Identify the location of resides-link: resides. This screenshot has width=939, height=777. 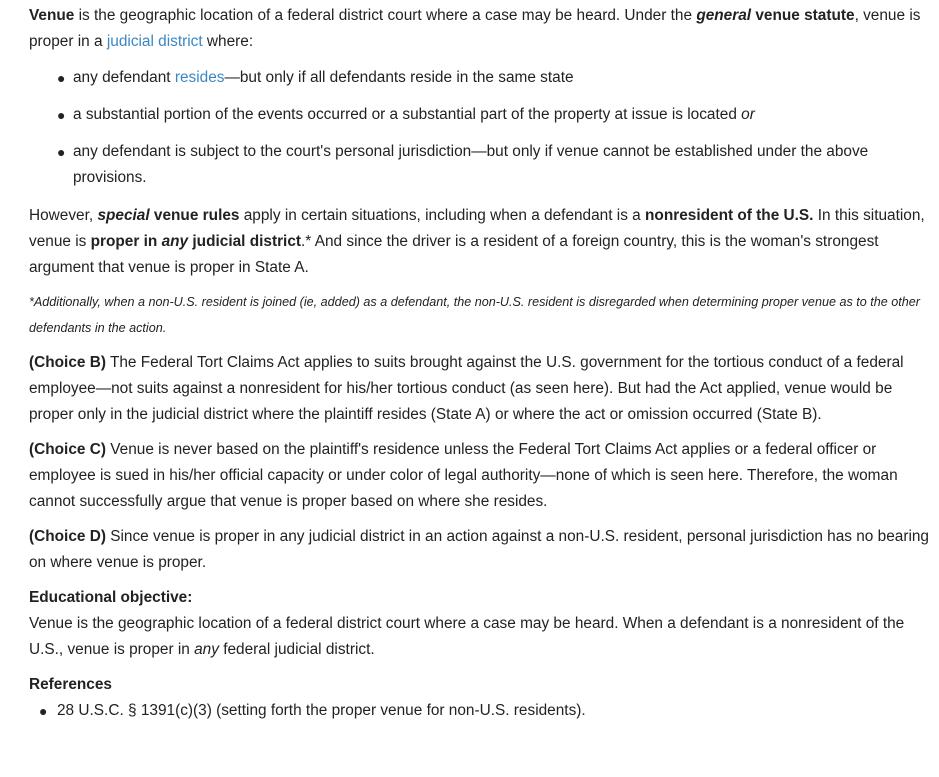
(200, 77).